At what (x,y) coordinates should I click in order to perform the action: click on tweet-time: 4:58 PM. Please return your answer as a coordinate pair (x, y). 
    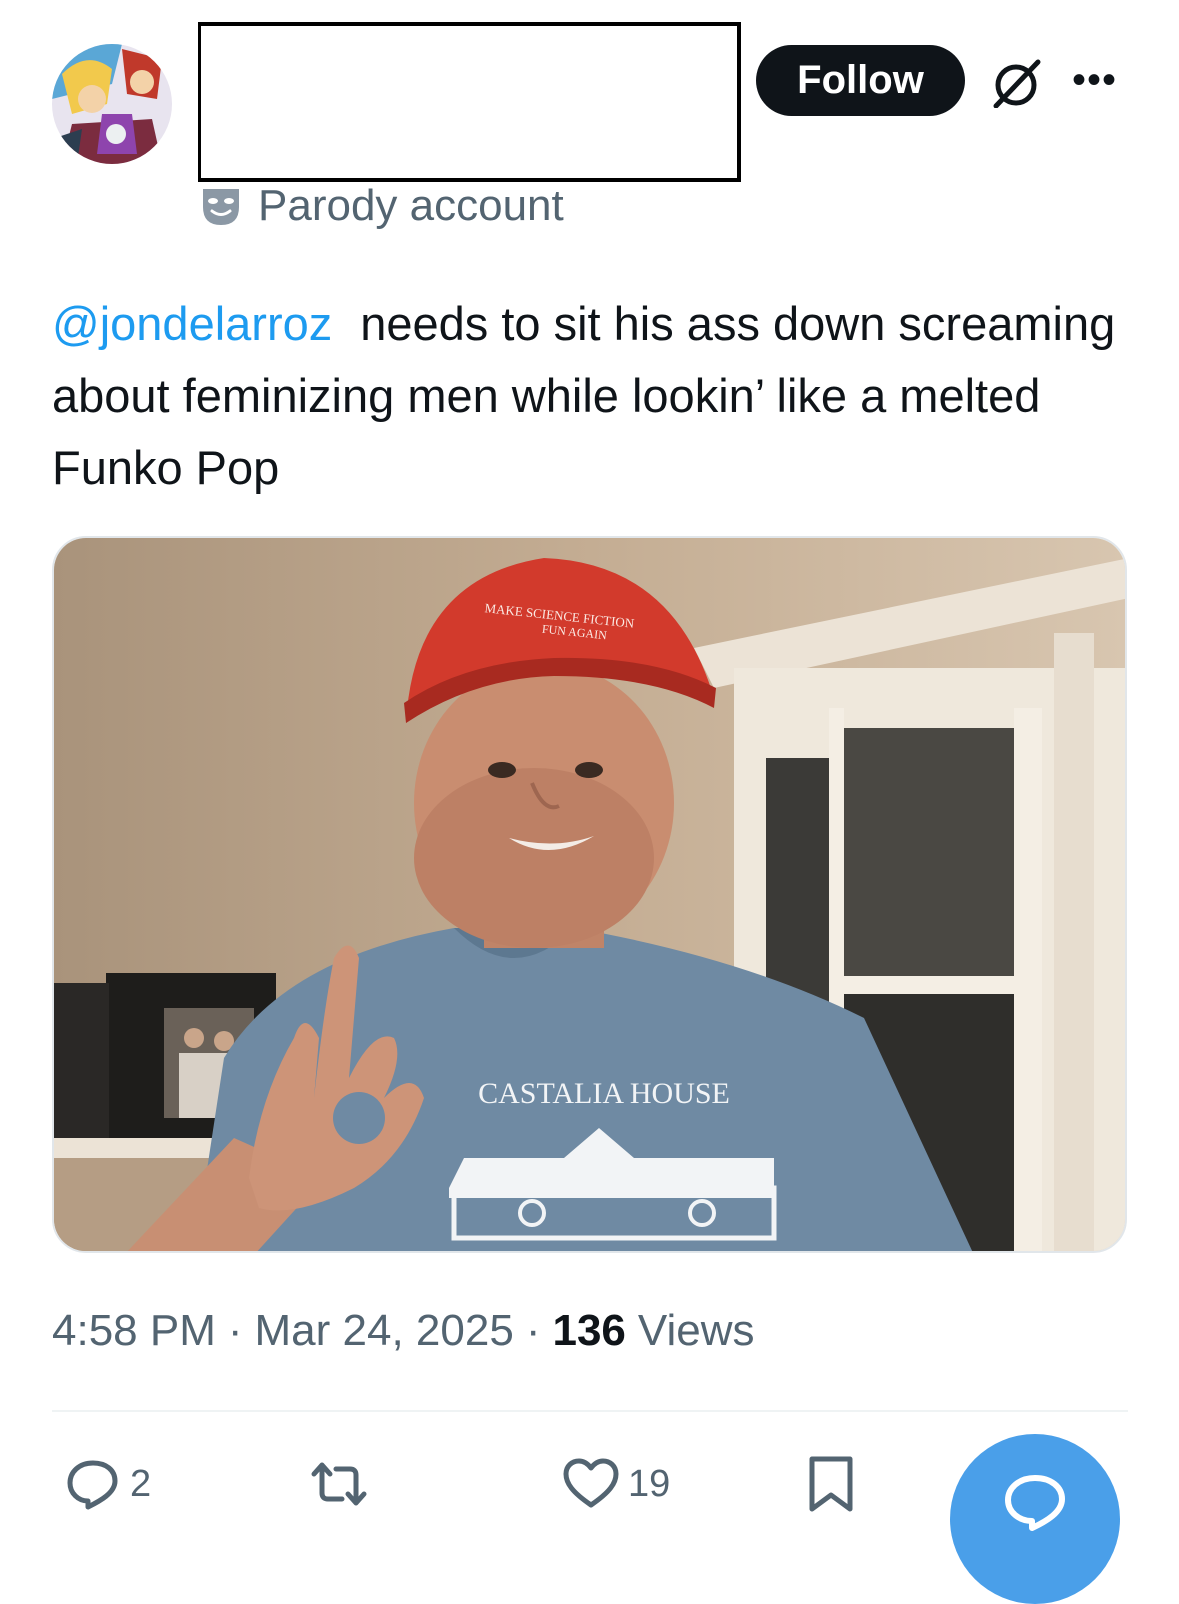
    Looking at the image, I should click on (134, 1331).